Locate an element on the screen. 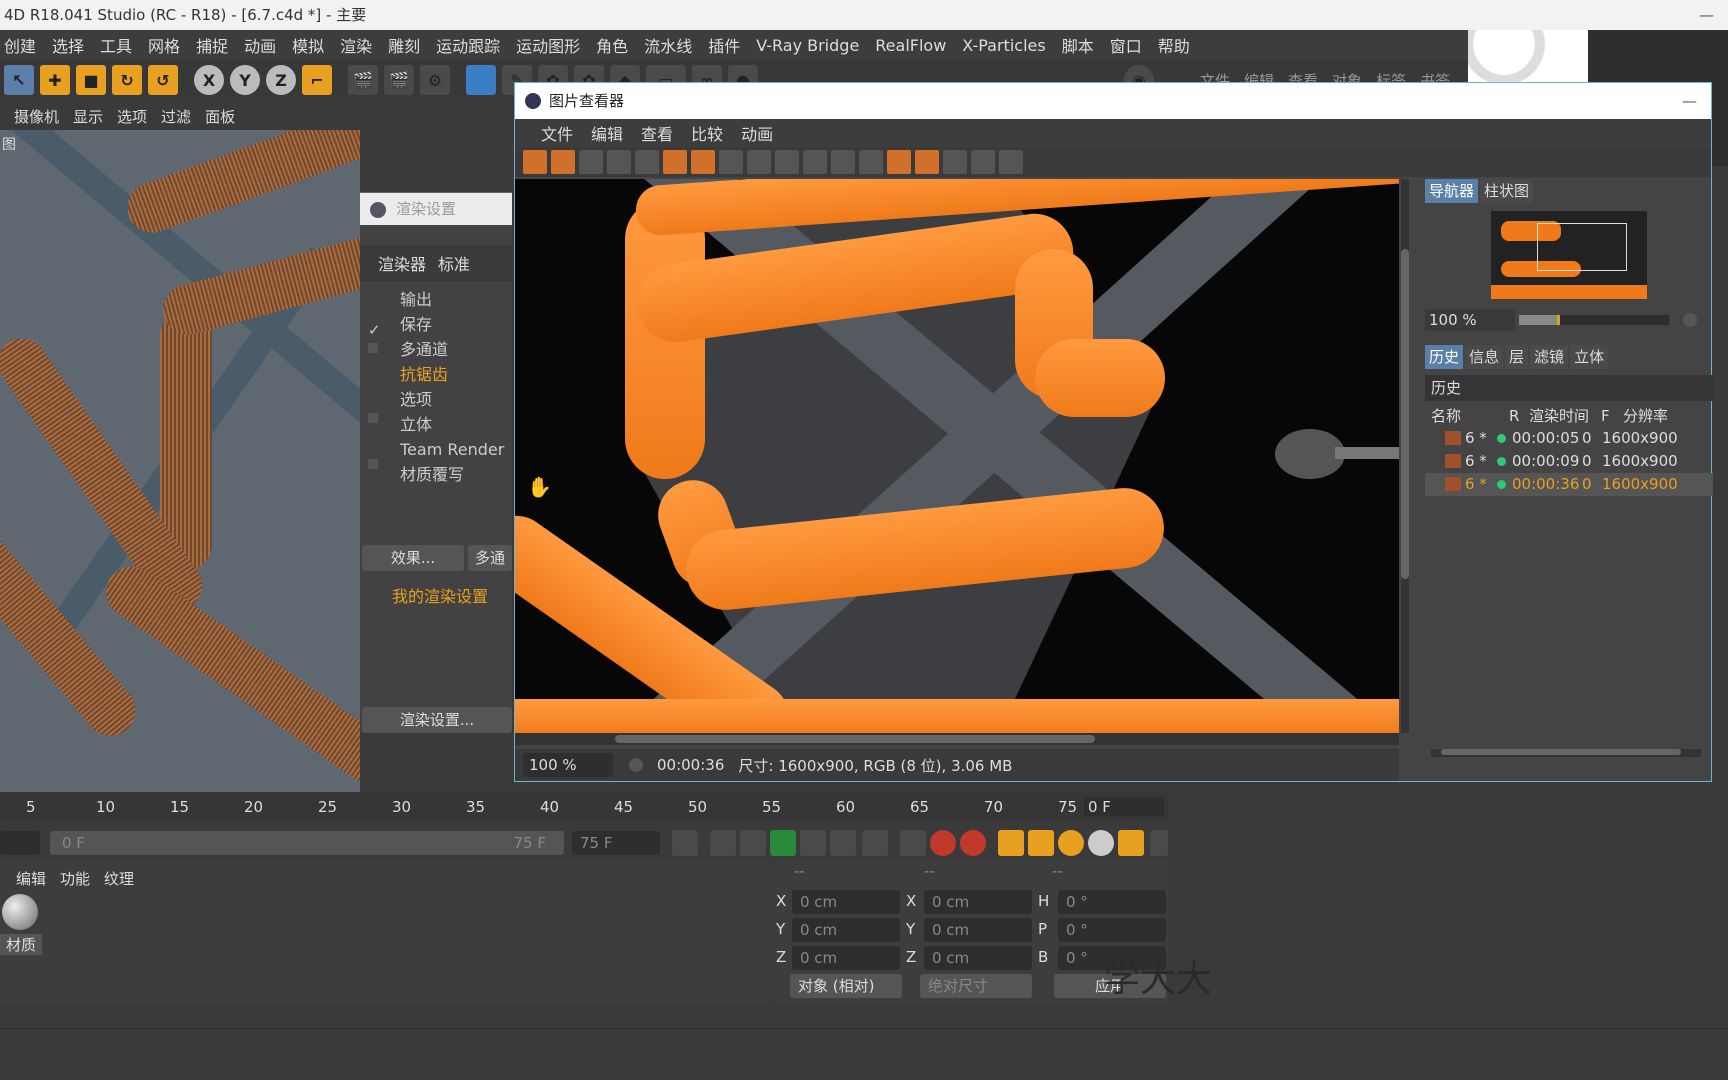 The height and width of the screenshot is (1080, 1728). rs-item-output: 输出 is located at coordinates (456, 299).